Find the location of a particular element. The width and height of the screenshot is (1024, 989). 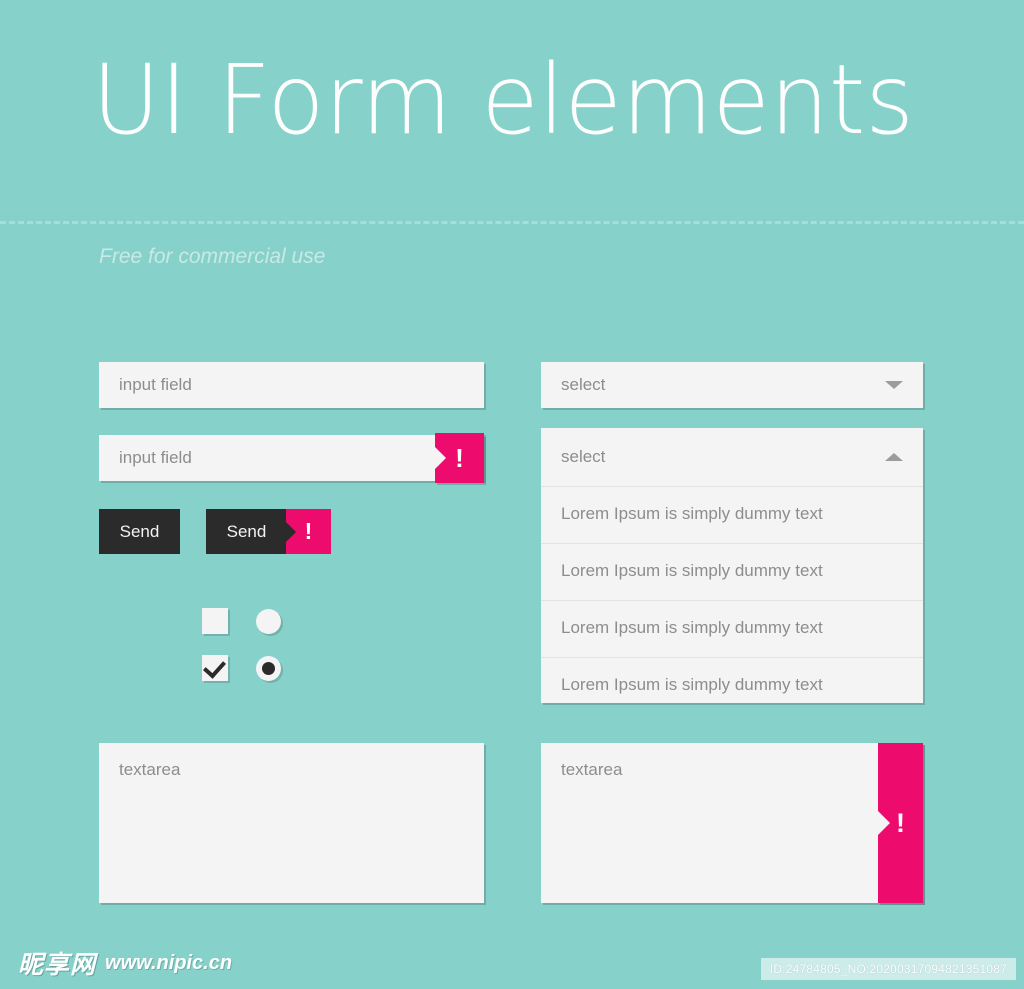

select-closed-value: select is located at coordinates (583, 384).